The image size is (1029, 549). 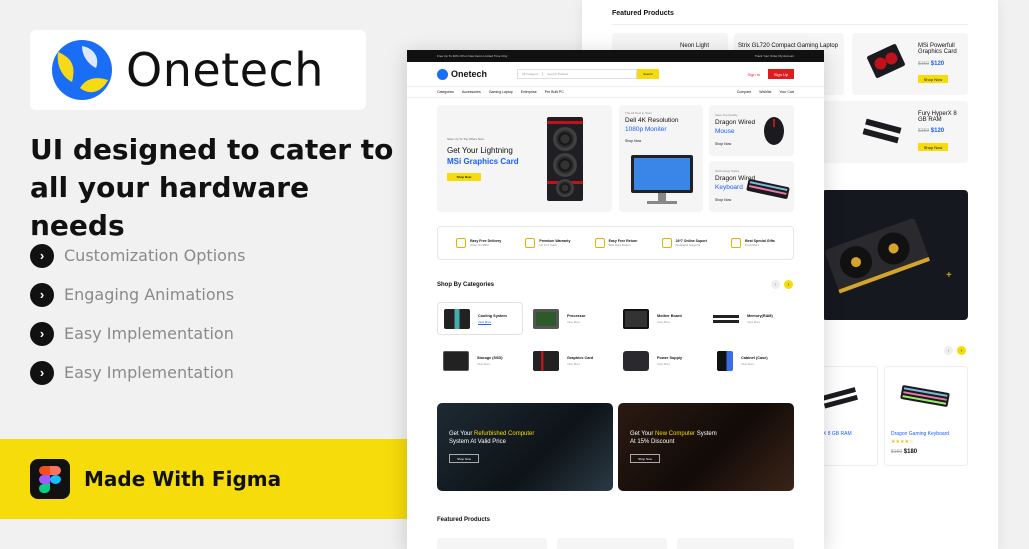 I want to click on sign-up-button: Sign Up, so click(x=781, y=74).